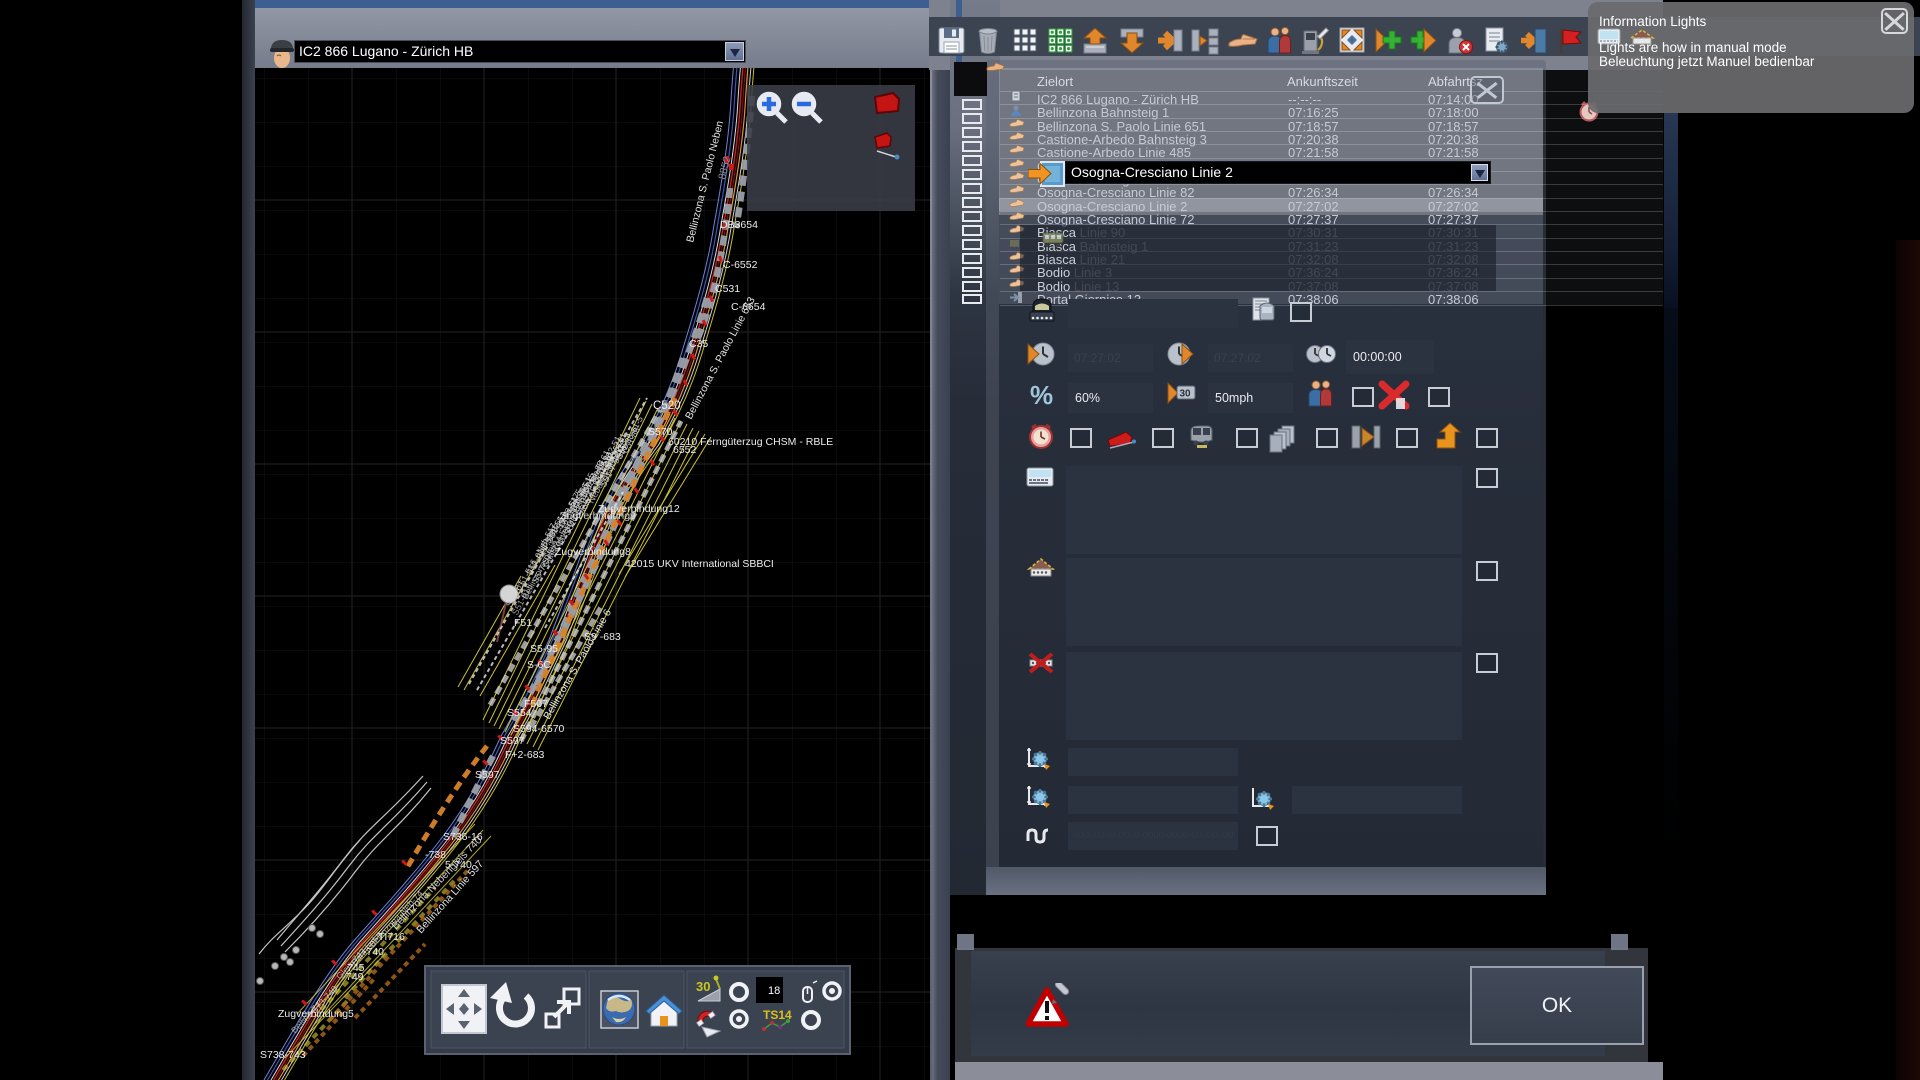  I want to click on svg-text: C35, so click(698, 344).